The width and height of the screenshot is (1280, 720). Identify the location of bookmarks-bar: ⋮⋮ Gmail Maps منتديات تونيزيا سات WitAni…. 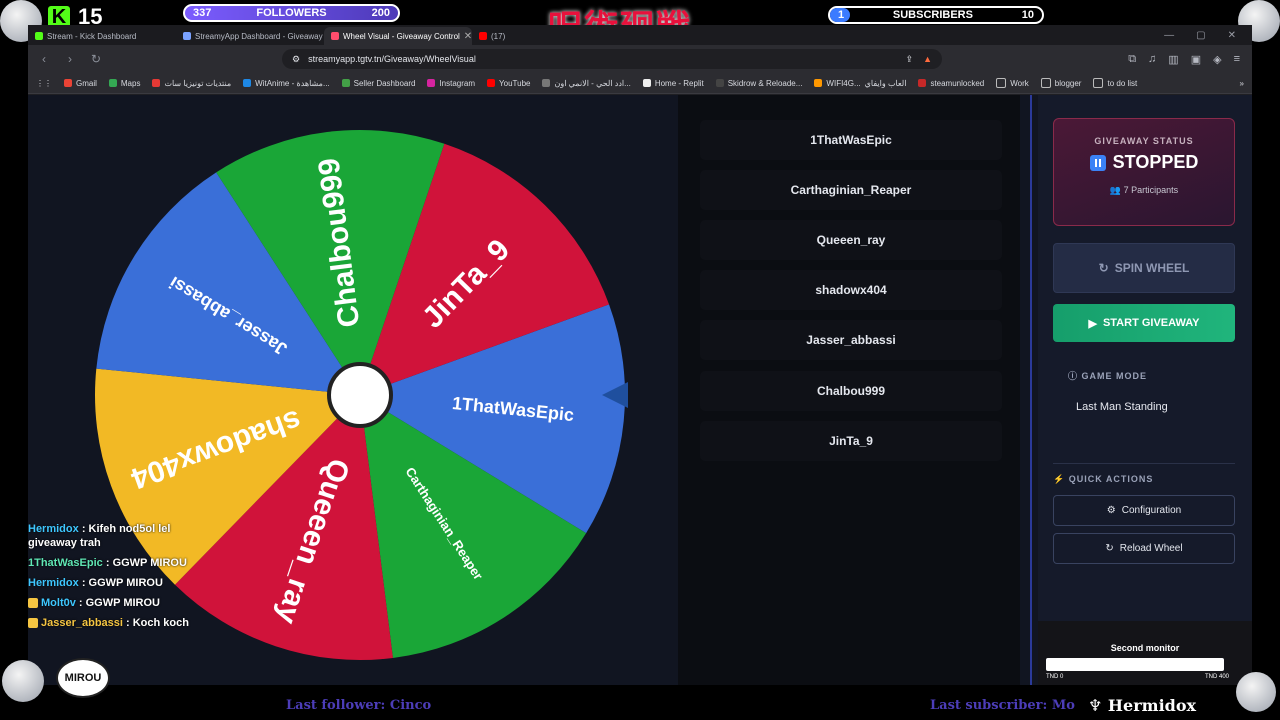
(640, 83).